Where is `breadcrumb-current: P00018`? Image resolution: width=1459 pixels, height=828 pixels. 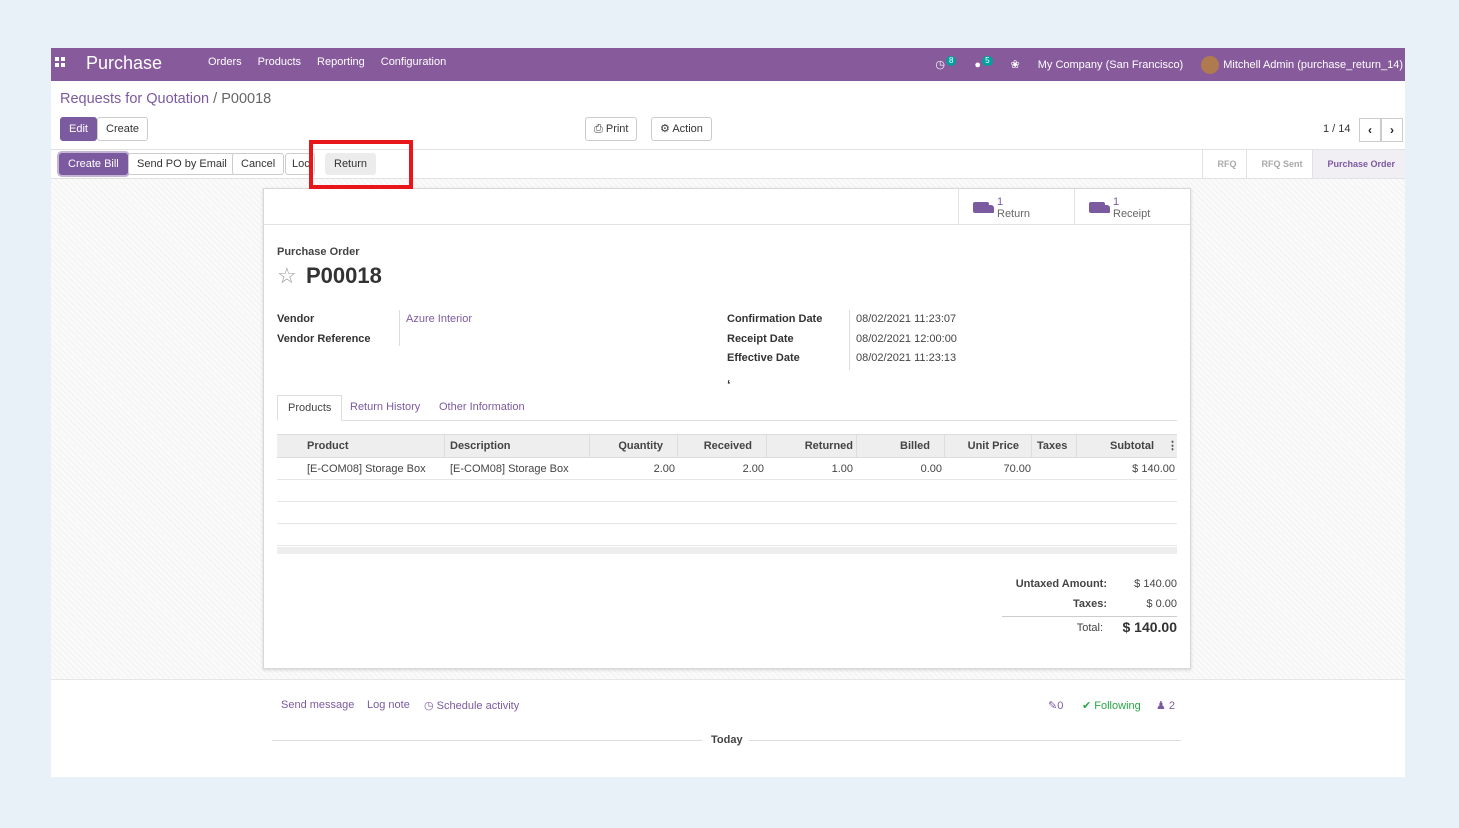 breadcrumb-current: P00018 is located at coordinates (246, 99).